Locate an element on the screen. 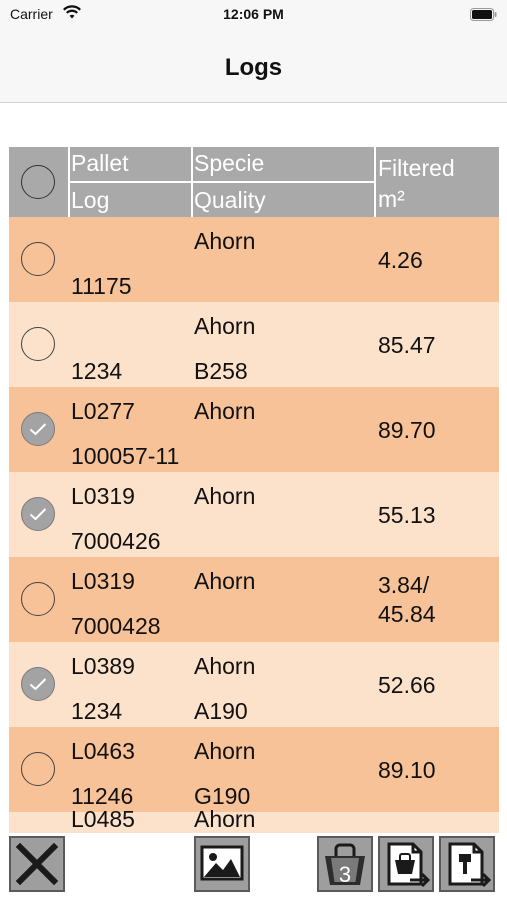 This screenshot has width=507, height=900. table-row: L0319 7000428 Ahorn 3.84/ 45.84 is located at coordinates (254, 599).